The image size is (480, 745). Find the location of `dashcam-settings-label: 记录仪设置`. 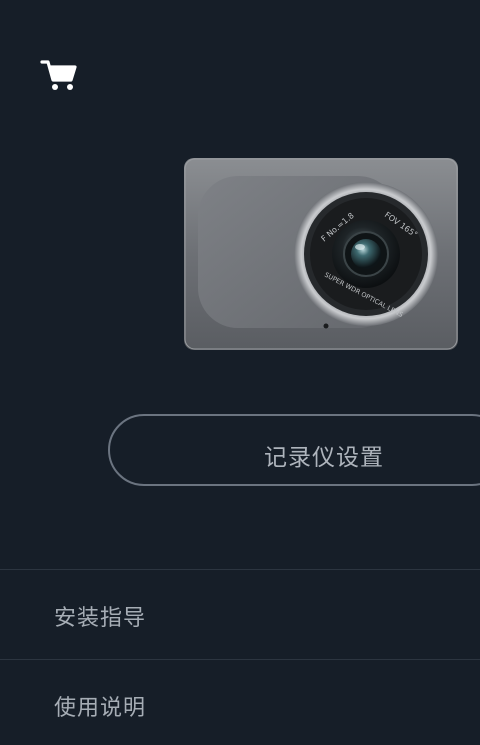

dashcam-settings-label: 记录仪设置 is located at coordinates (324, 458).